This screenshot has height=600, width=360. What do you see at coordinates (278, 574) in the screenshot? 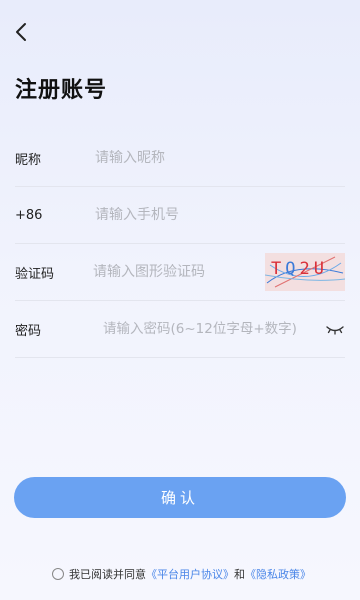
I see `privacy-policy-link: 《隐私政策》` at bounding box center [278, 574].